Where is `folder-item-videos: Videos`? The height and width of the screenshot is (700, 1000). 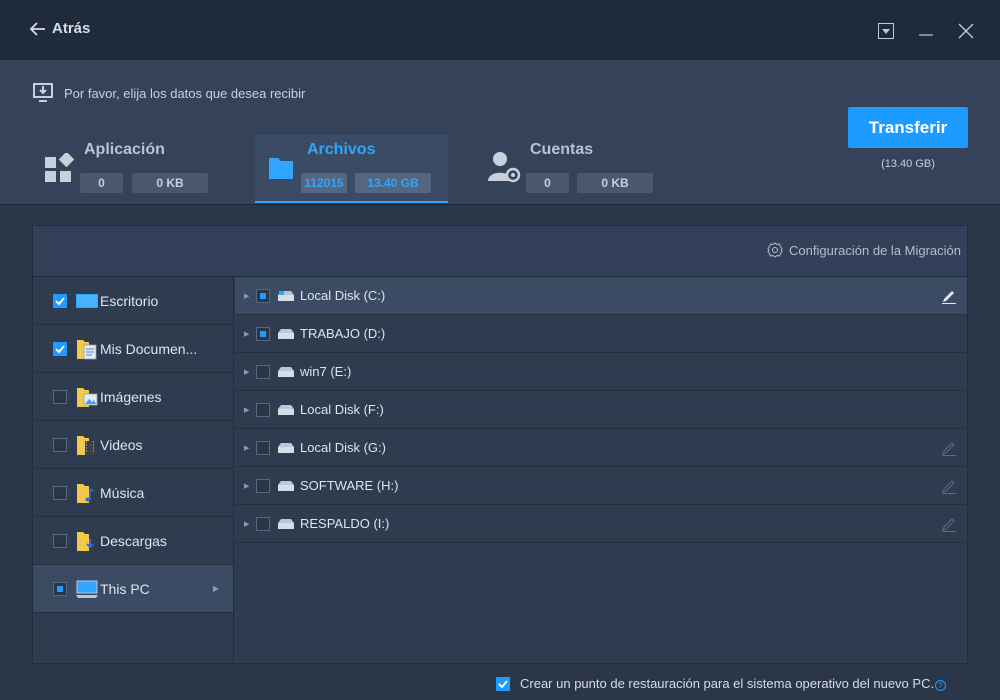 folder-item-videos: Videos is located at coordinates (133, 445).